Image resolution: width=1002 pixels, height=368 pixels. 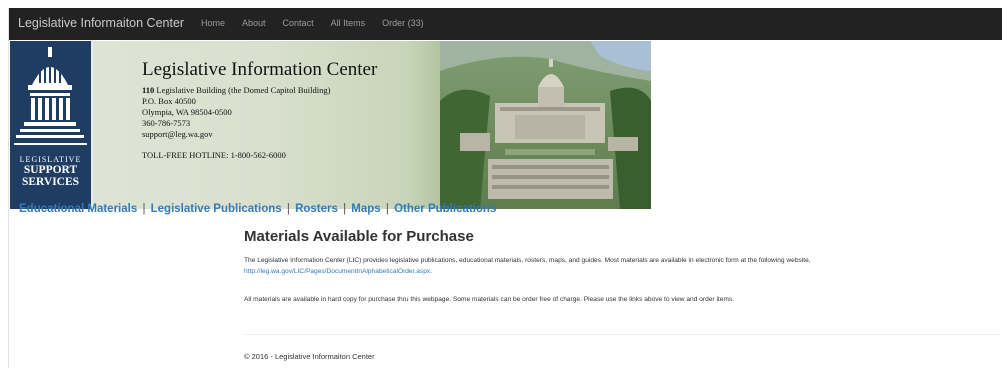 What do you see at coordinates (148, 90) in the screenshot?
I see `address-number: 110` at bounding box center [148, 90].